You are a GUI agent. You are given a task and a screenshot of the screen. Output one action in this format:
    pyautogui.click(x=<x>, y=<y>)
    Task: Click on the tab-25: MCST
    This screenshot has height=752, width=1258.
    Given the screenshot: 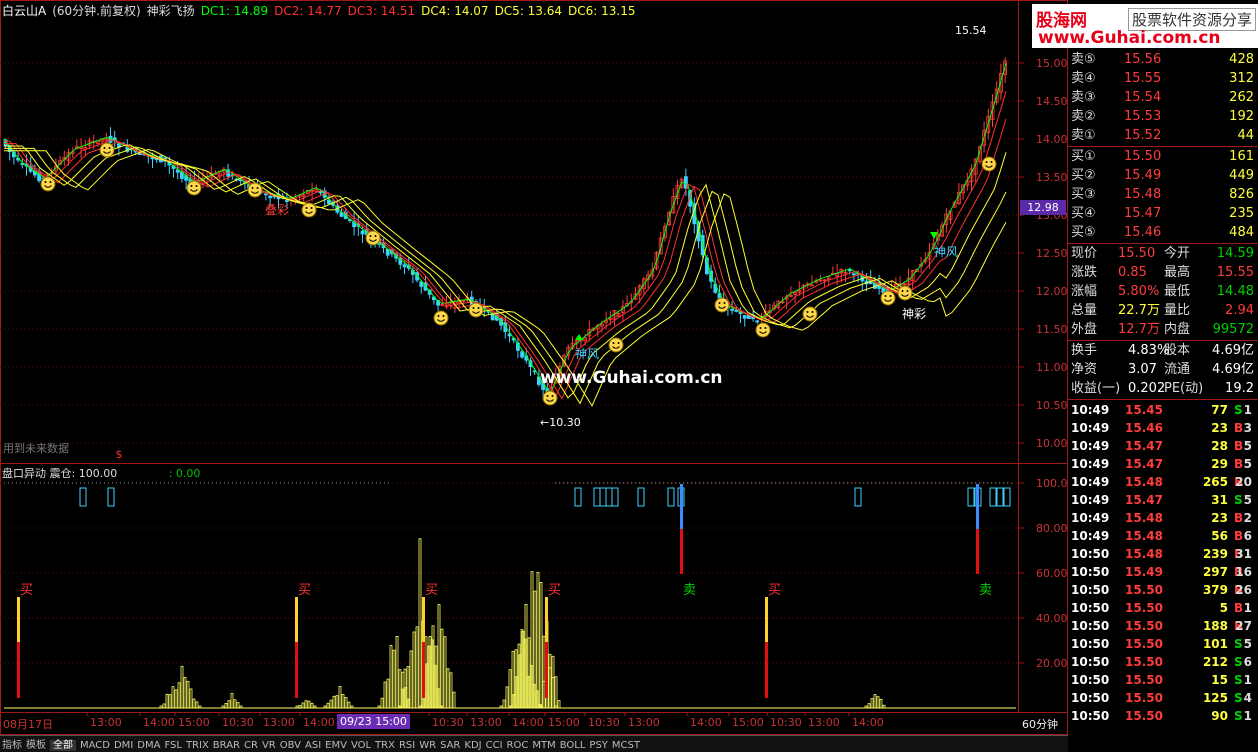 What is the action you would take?
    pyautogui.click(x=626, y=745)
    